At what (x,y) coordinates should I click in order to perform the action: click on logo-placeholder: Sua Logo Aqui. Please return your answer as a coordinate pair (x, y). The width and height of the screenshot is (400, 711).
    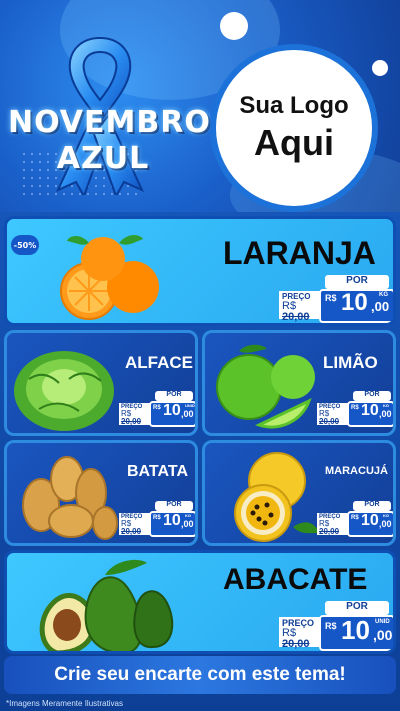
    Looking at the image, I should click on (294, 128).